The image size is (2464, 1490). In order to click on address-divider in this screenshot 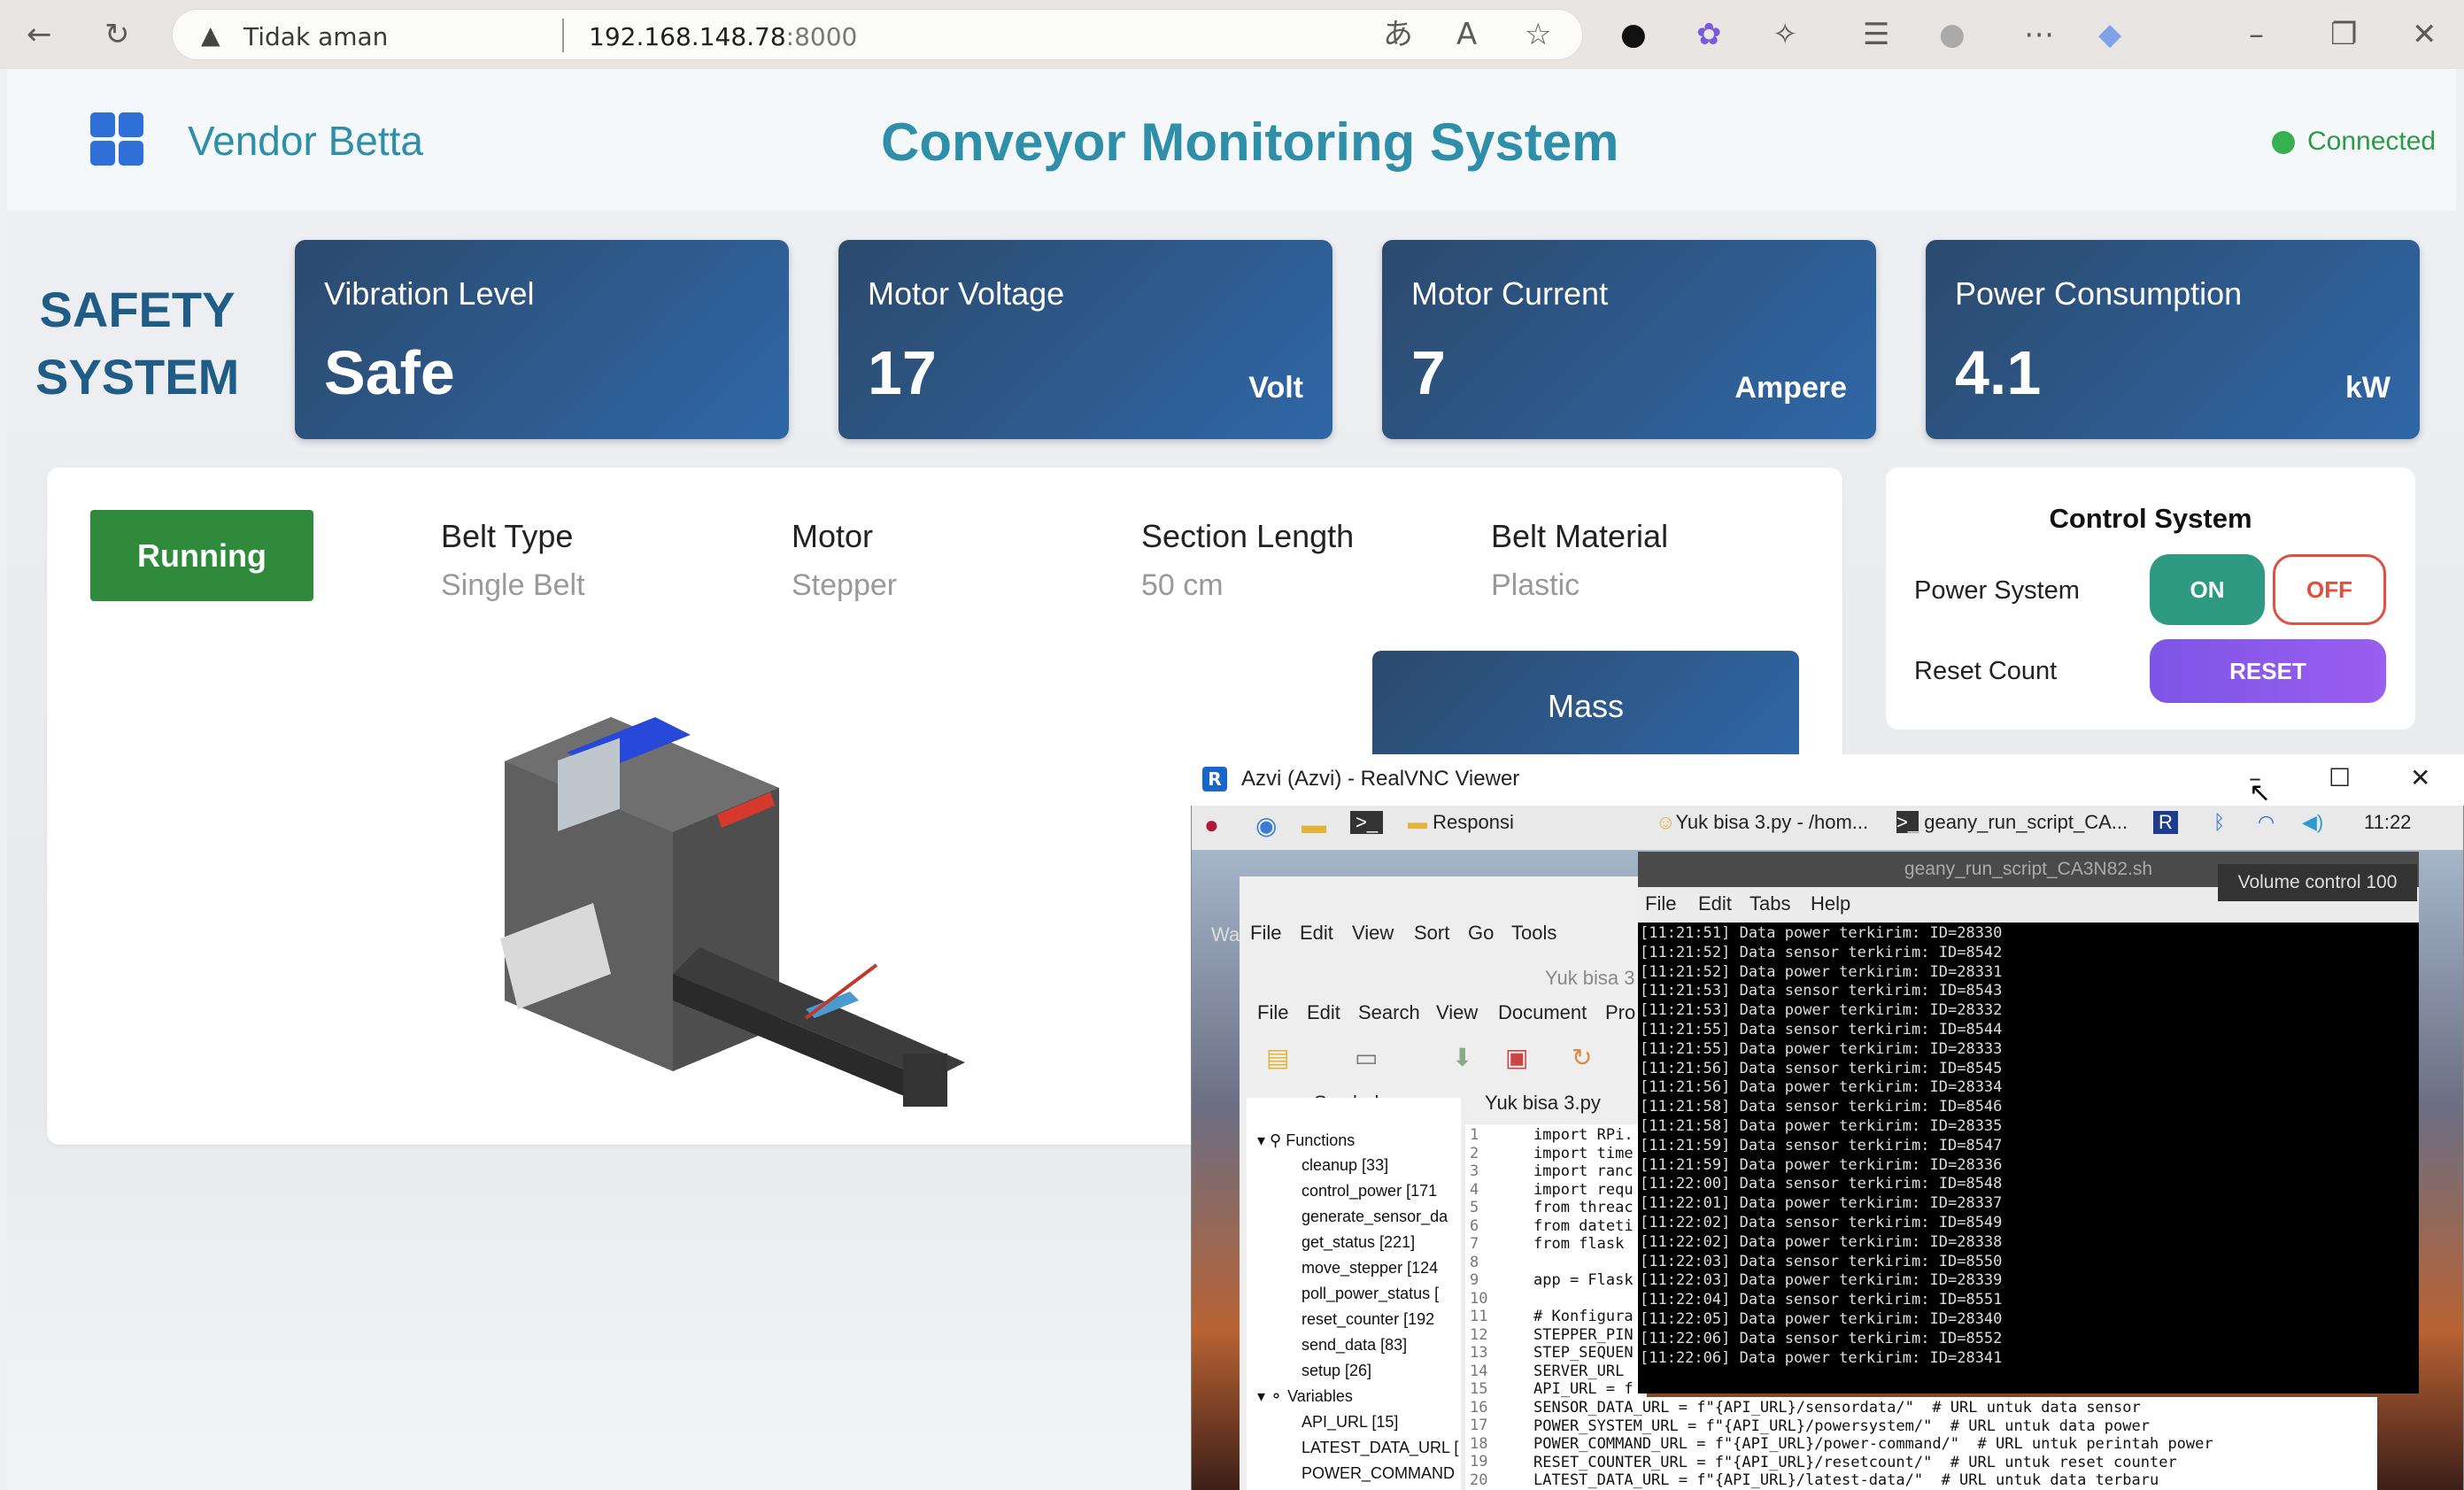, I will do `click(563, 35)`.